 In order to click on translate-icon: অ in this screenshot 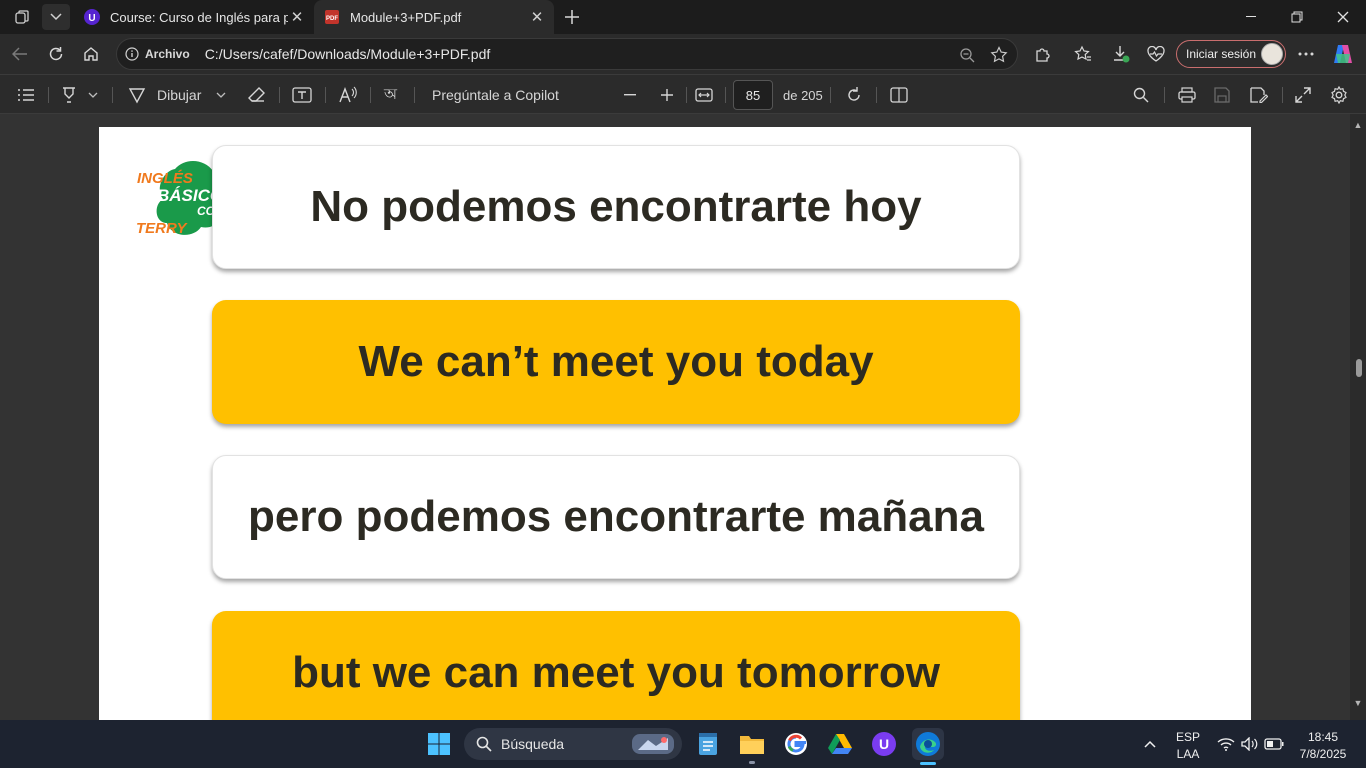, I will do `click(390, 95)`.